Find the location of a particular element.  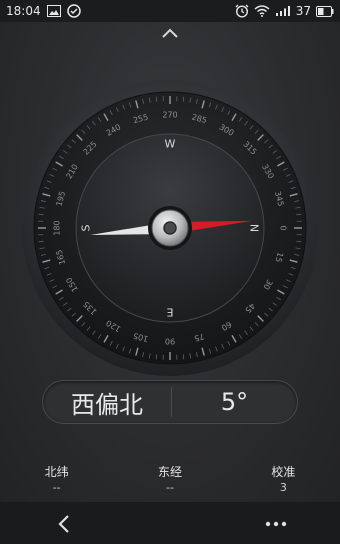

degree-label: 0 is located at coordinates (283, 227).